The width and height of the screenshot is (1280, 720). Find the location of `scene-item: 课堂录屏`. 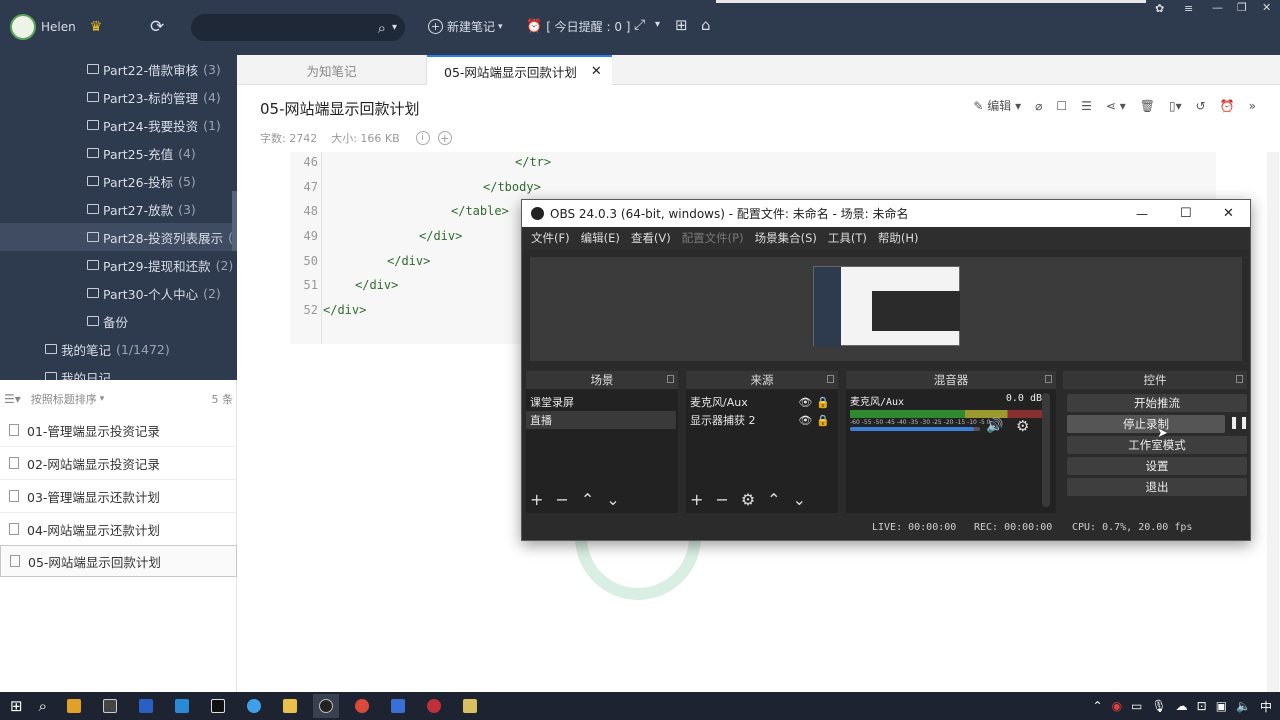

scene-item: 课堂录屏 is located at coordinates (601, 402).